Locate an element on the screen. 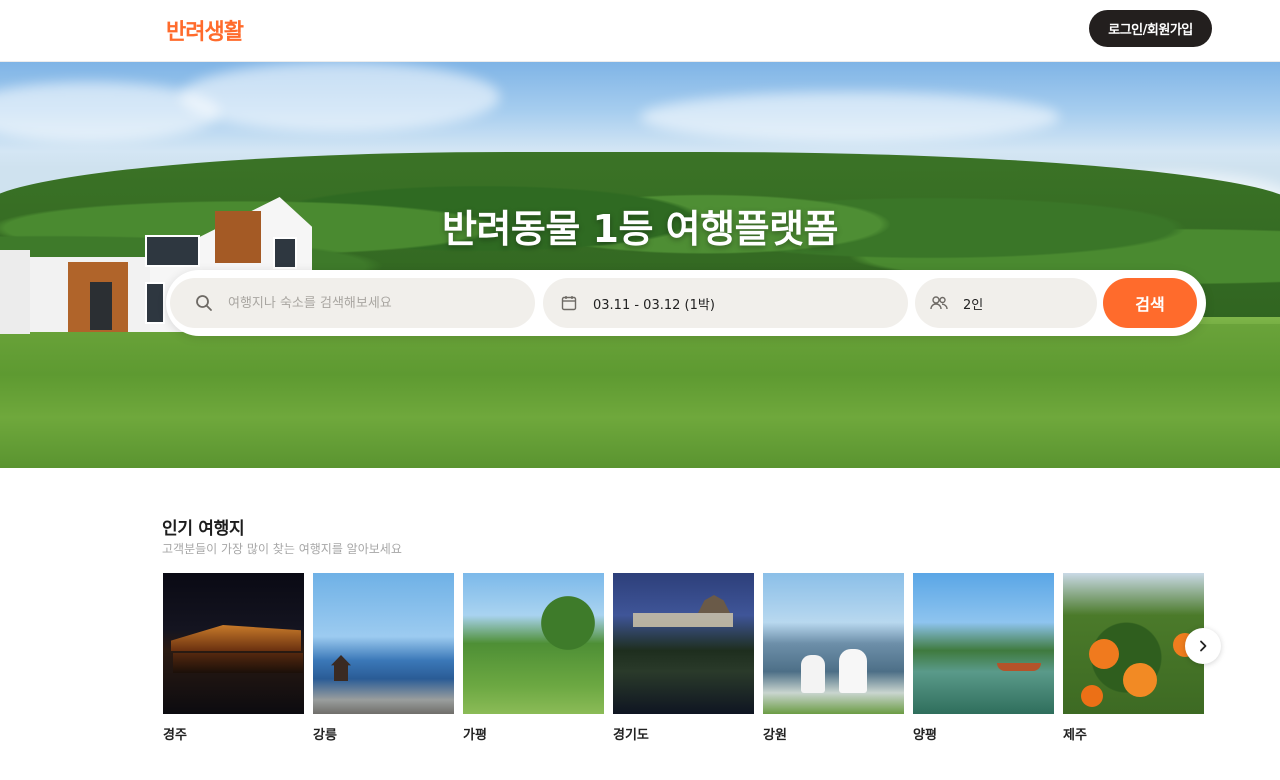  logo: 반려생활 is located at coordinates (205, 30).